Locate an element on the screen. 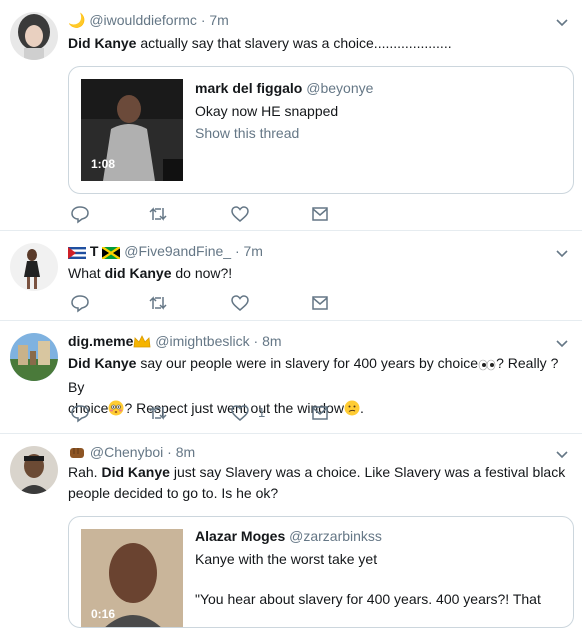 The width and height of the screenshot is (582, 628). quoted-text: Okay now HE snapped is located at coordinates (267, 111).